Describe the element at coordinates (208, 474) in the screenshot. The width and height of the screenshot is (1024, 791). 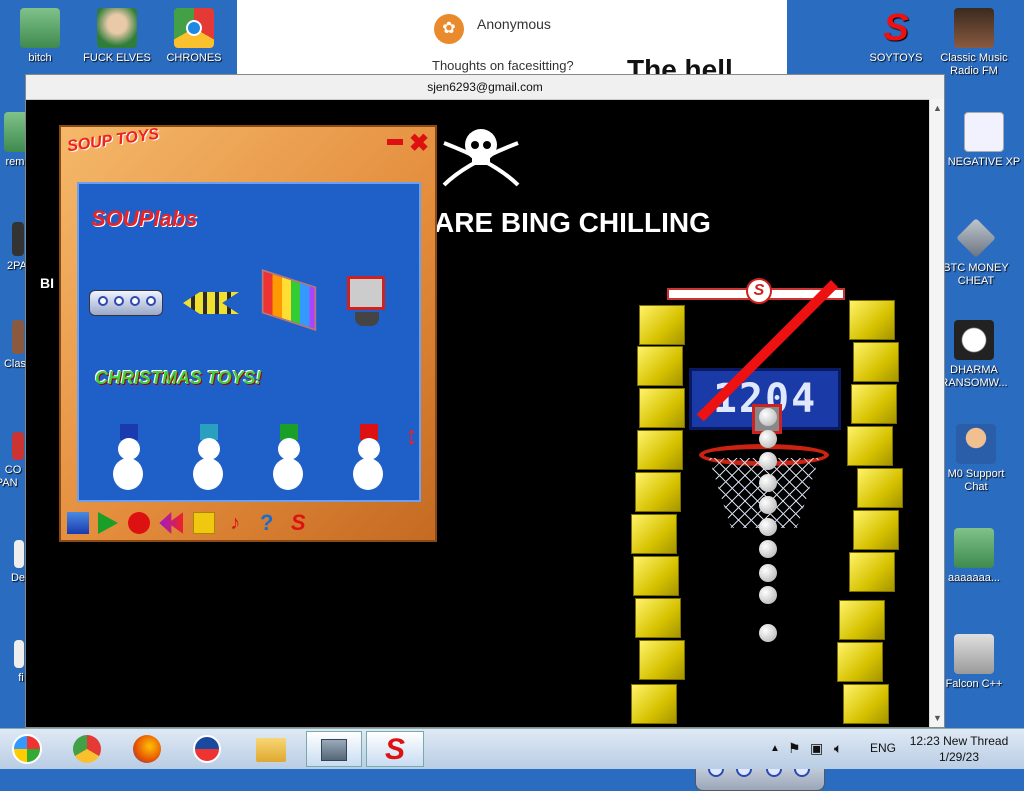
I see `snowman-body` at that location.